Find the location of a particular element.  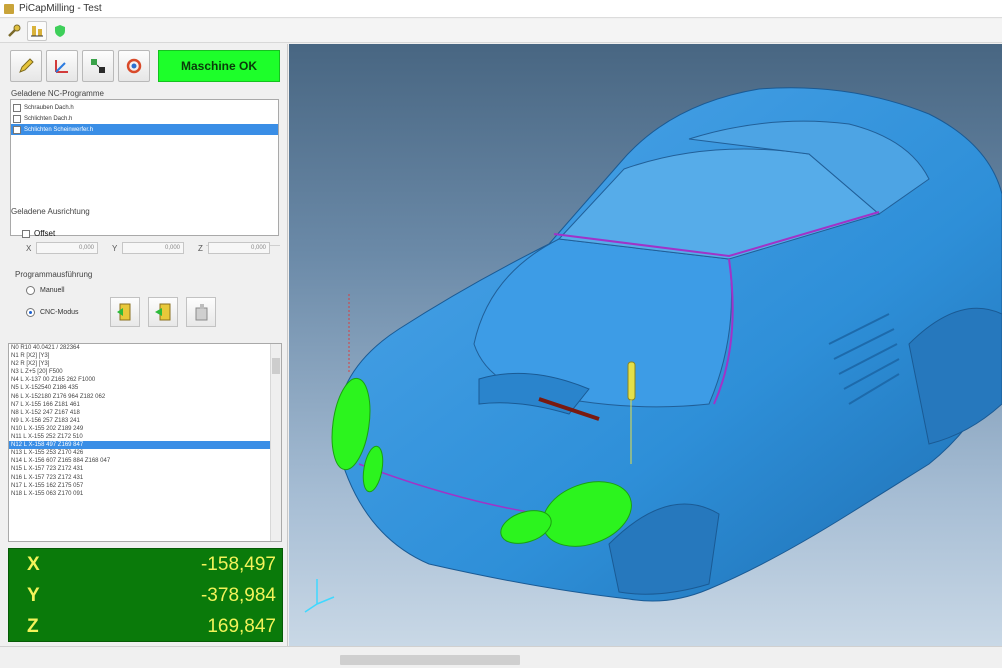

nc-line: N0 R10 40.0421 / 282364 is located at coordinates (145, 348).